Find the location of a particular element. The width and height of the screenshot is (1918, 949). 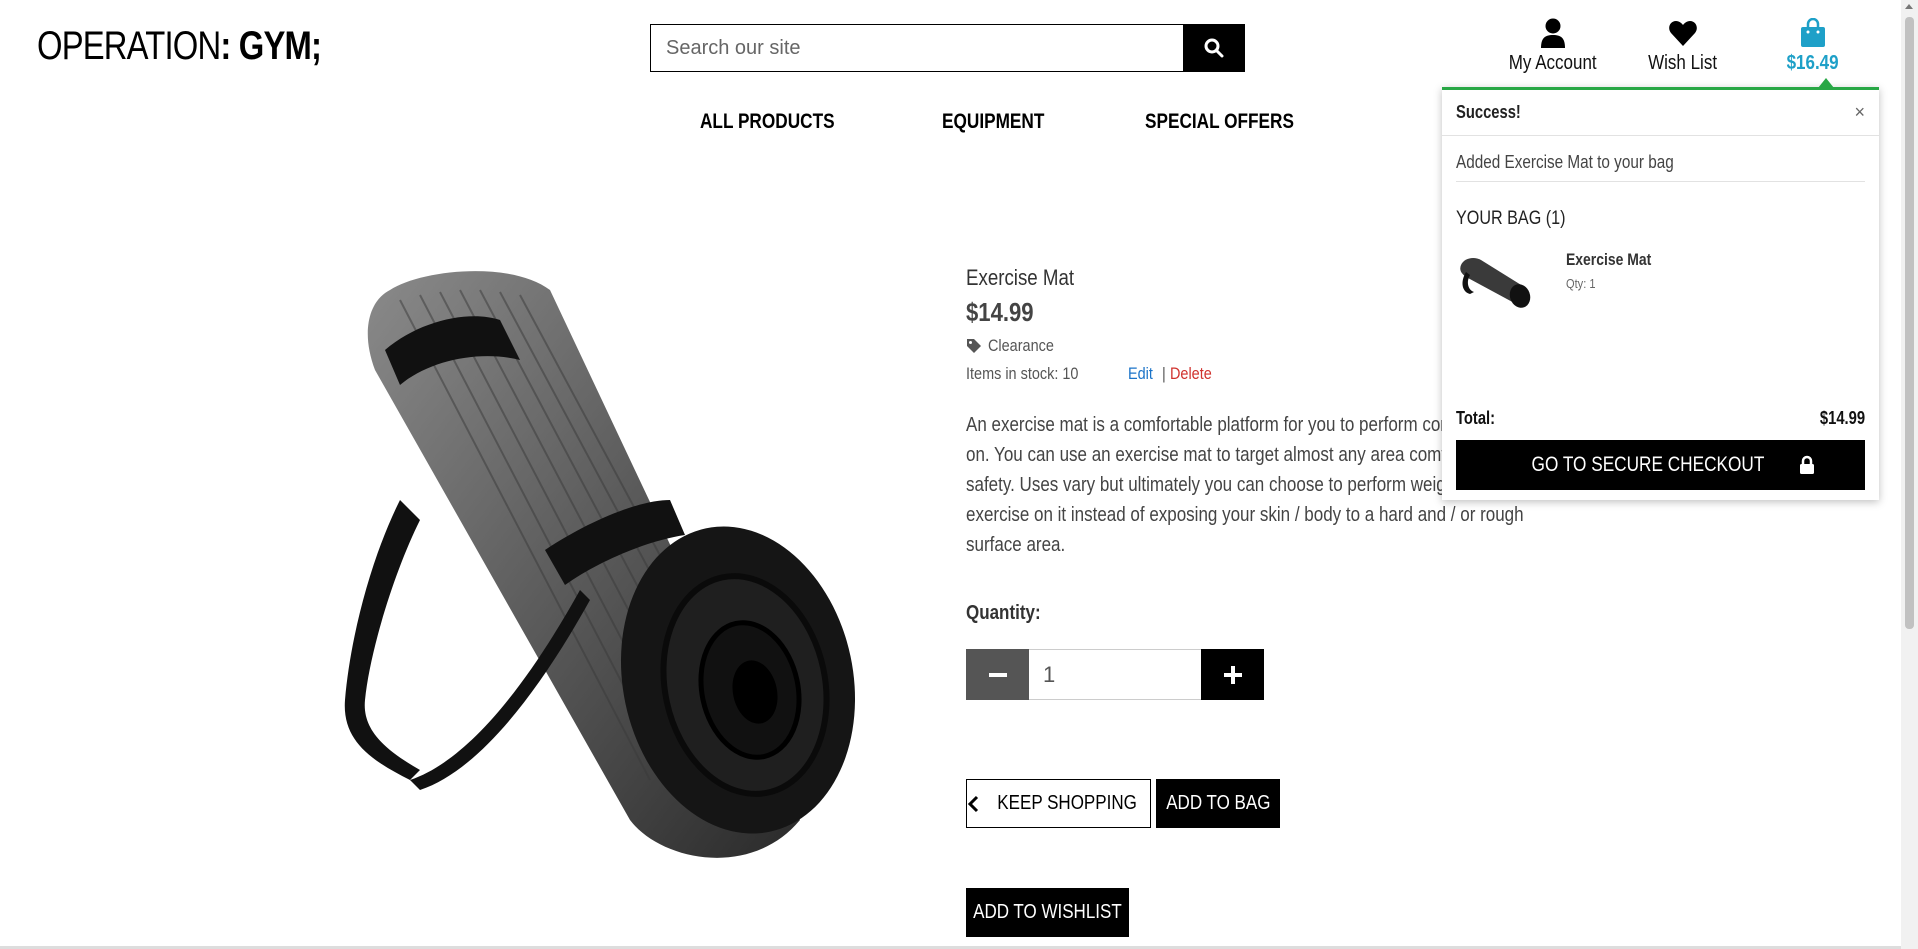

search-icon is located at coordinates (1213, 48).